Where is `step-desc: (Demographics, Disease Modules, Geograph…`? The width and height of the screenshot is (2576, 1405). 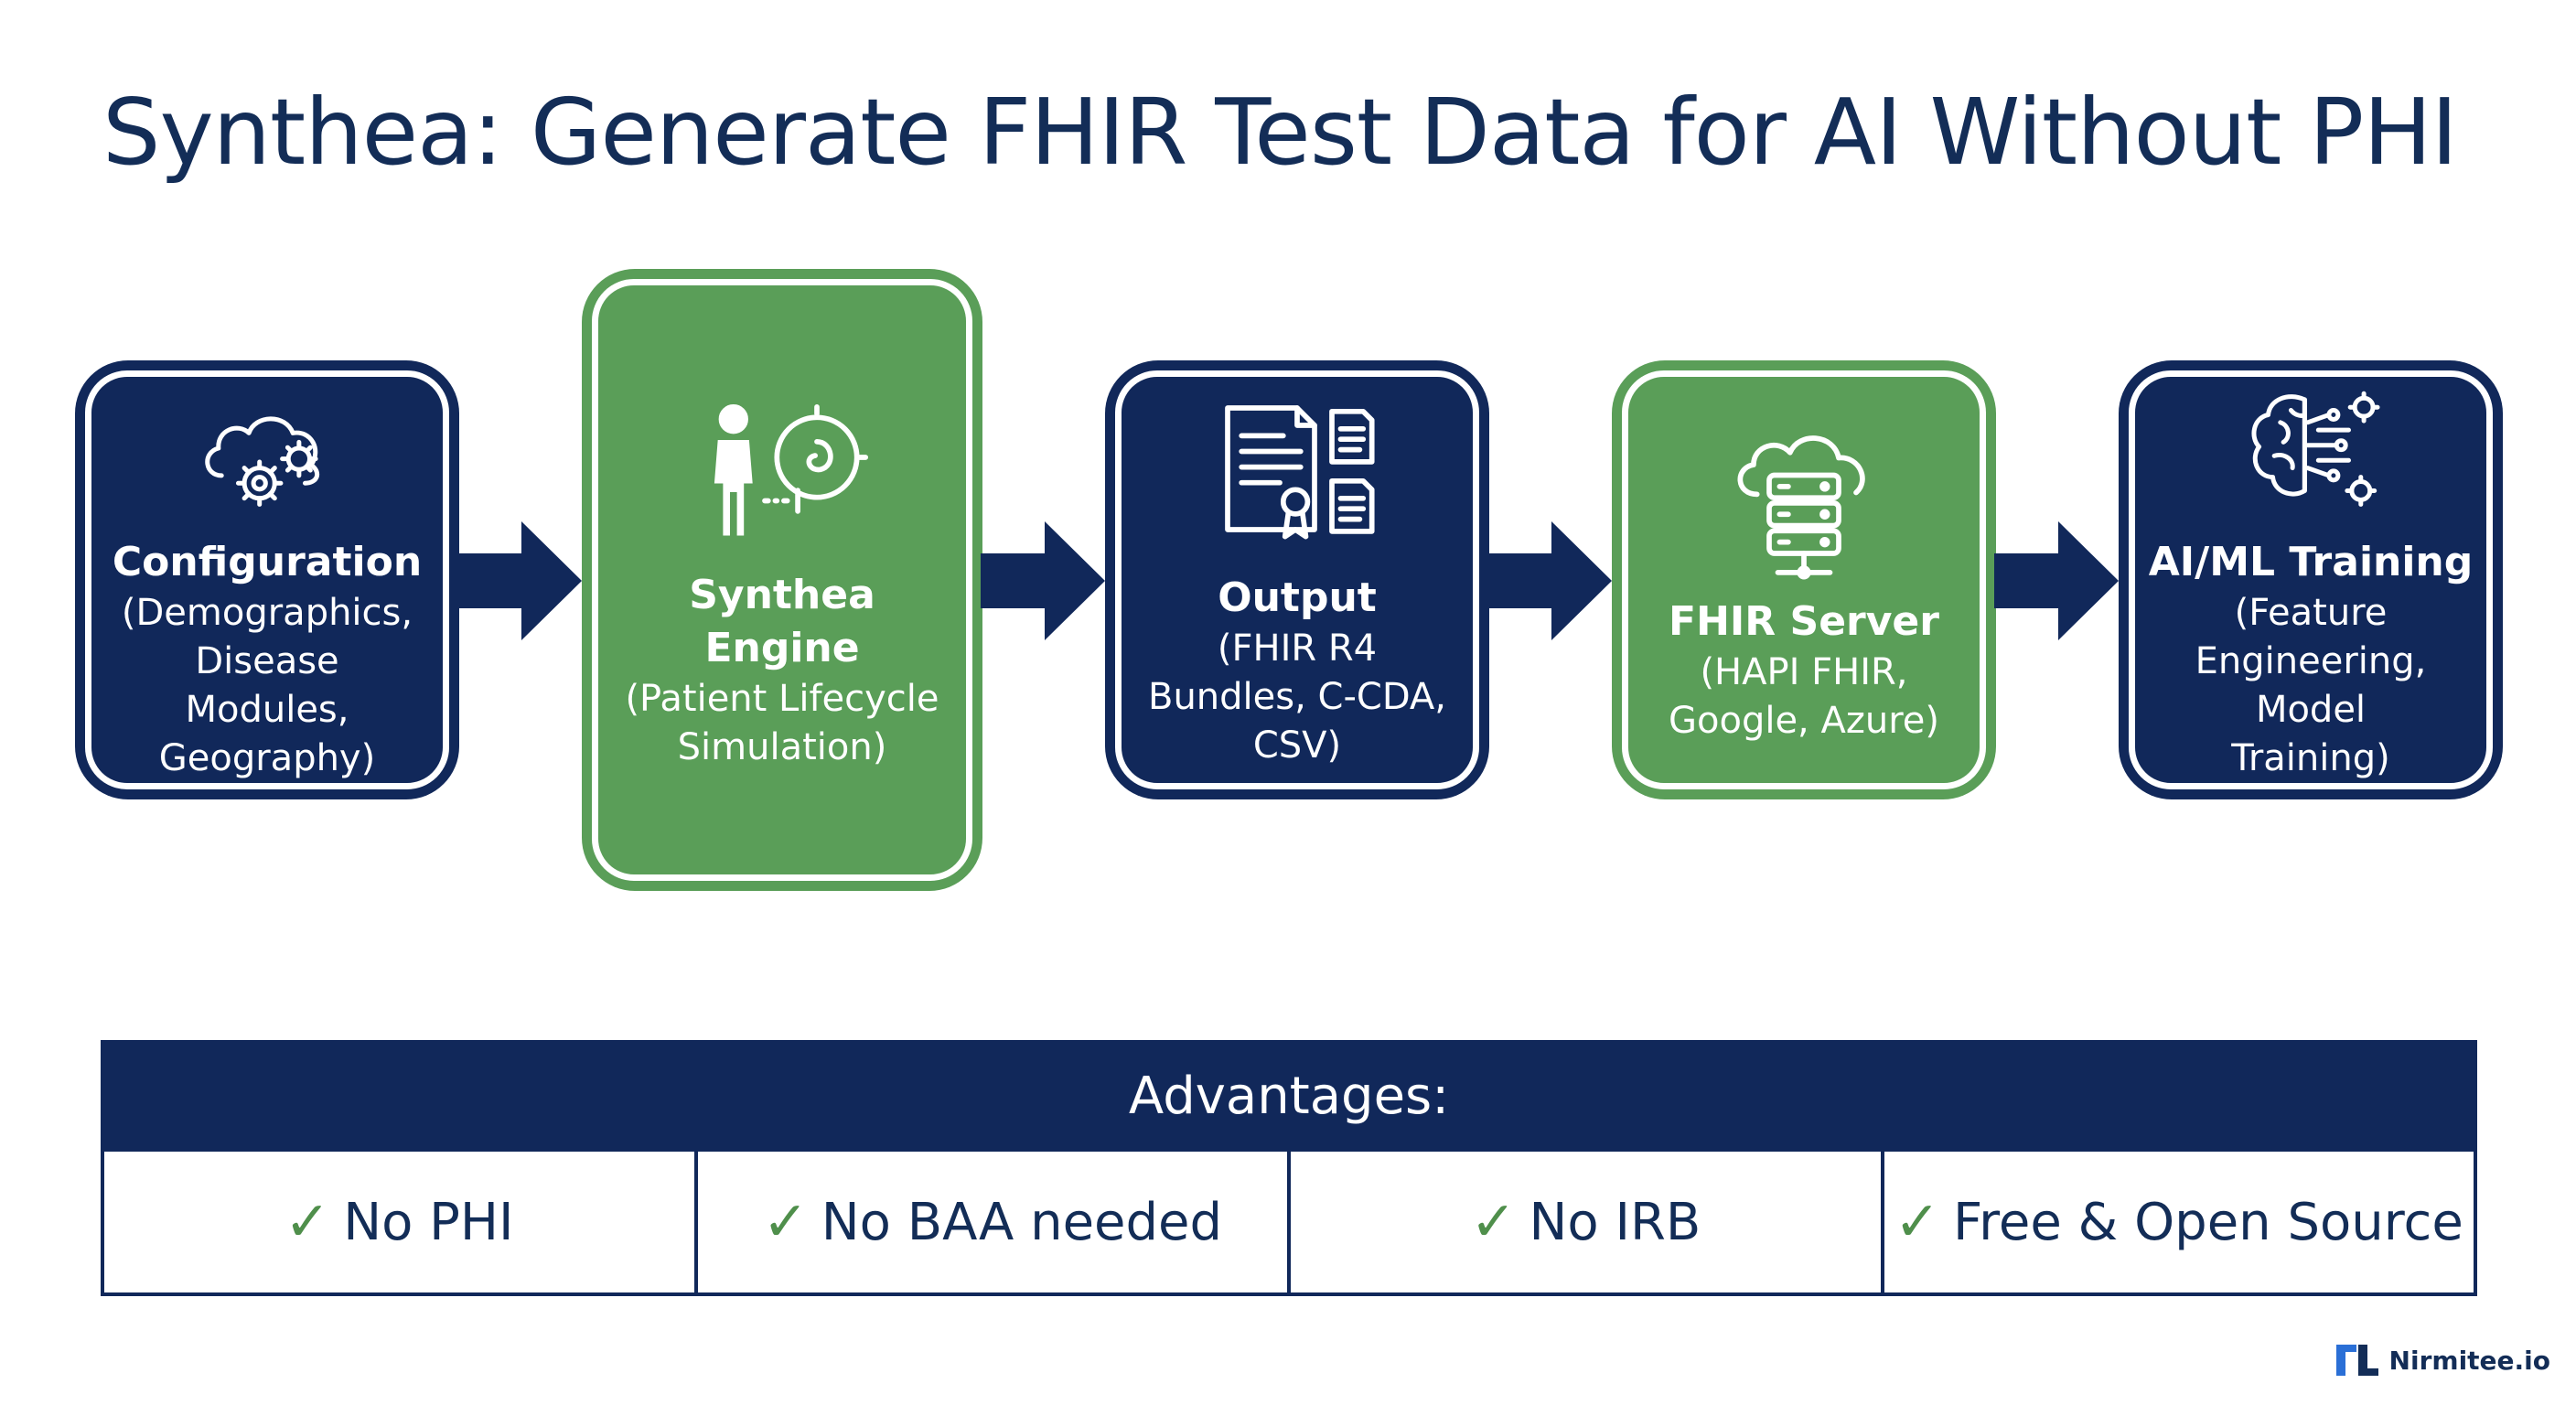 step-desc: (Demographics, Disease Modules, Geograph… is located at coordinates (267, 686).